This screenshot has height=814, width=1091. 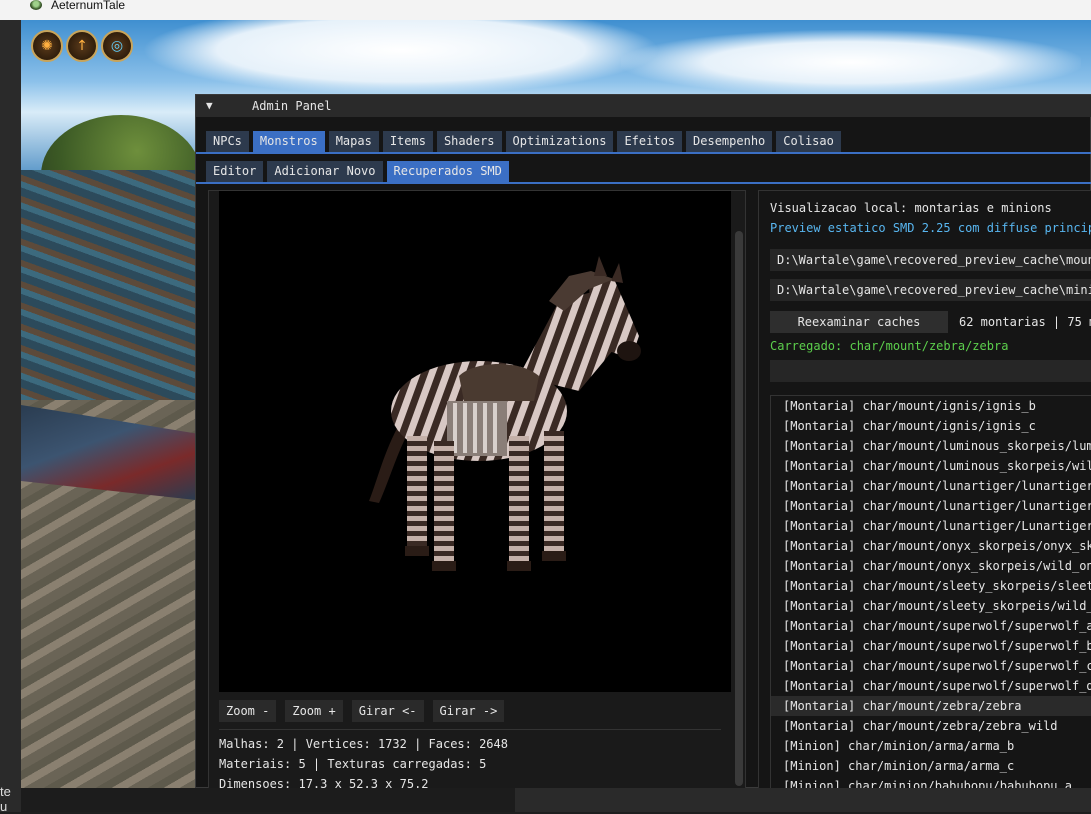 I want to click on subtab-editor: Editor, so click(x=235, y=171).